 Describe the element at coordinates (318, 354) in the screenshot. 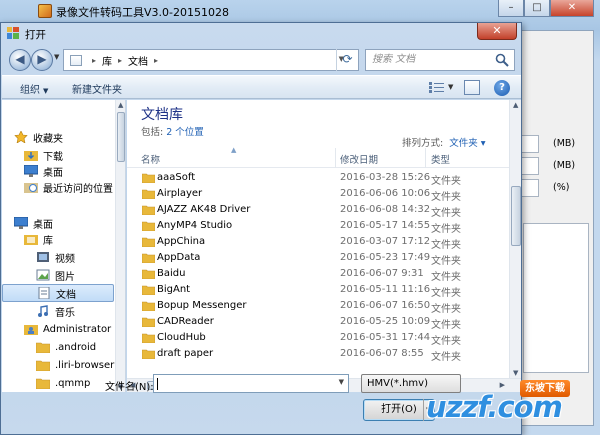

I see `file-row: draft paper 2016-06-07 8:55 文件夹` at that location.